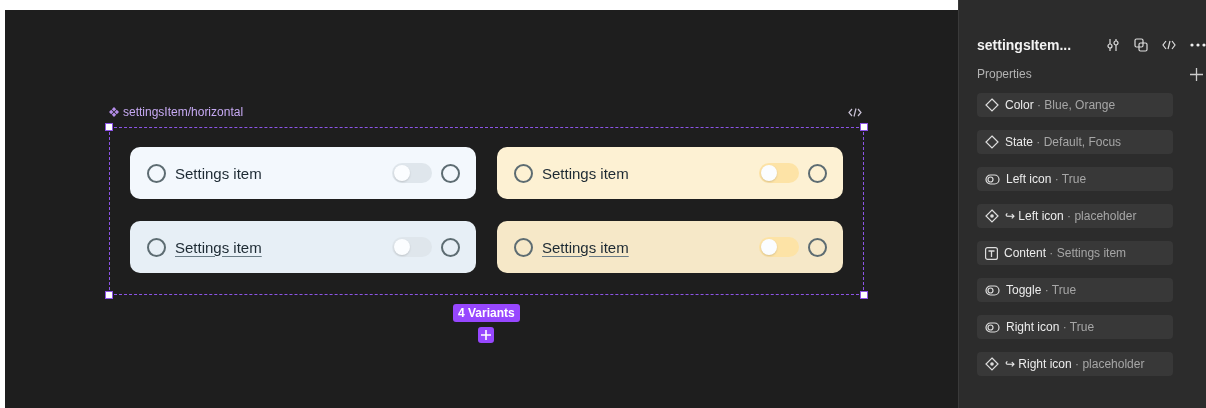 This screenshot has width=1206, height=408. I want to click on text-icon, so click(991, 253).